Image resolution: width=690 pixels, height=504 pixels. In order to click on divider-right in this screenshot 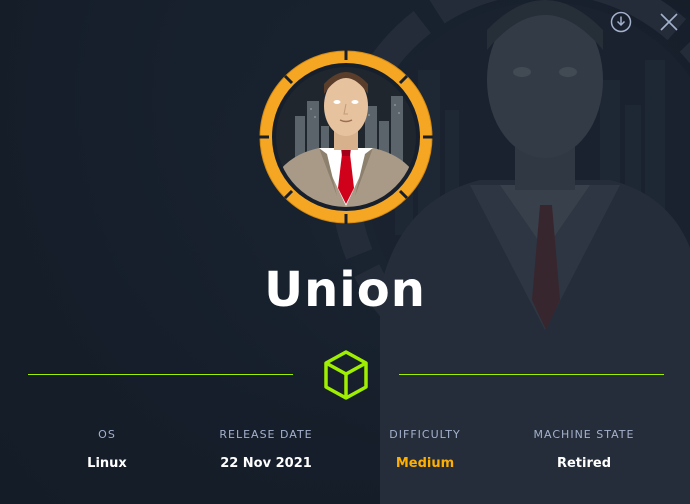, I will do `click(531, 374)`.